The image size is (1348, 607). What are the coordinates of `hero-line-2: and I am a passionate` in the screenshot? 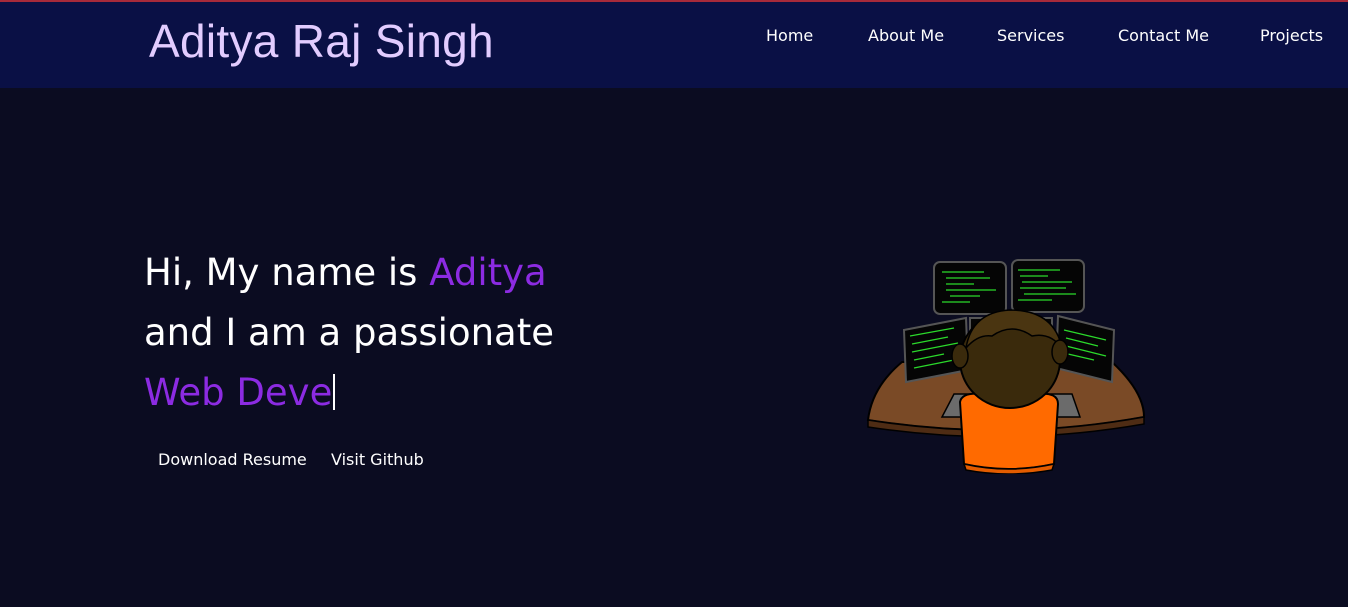 It's located at (349, 332).